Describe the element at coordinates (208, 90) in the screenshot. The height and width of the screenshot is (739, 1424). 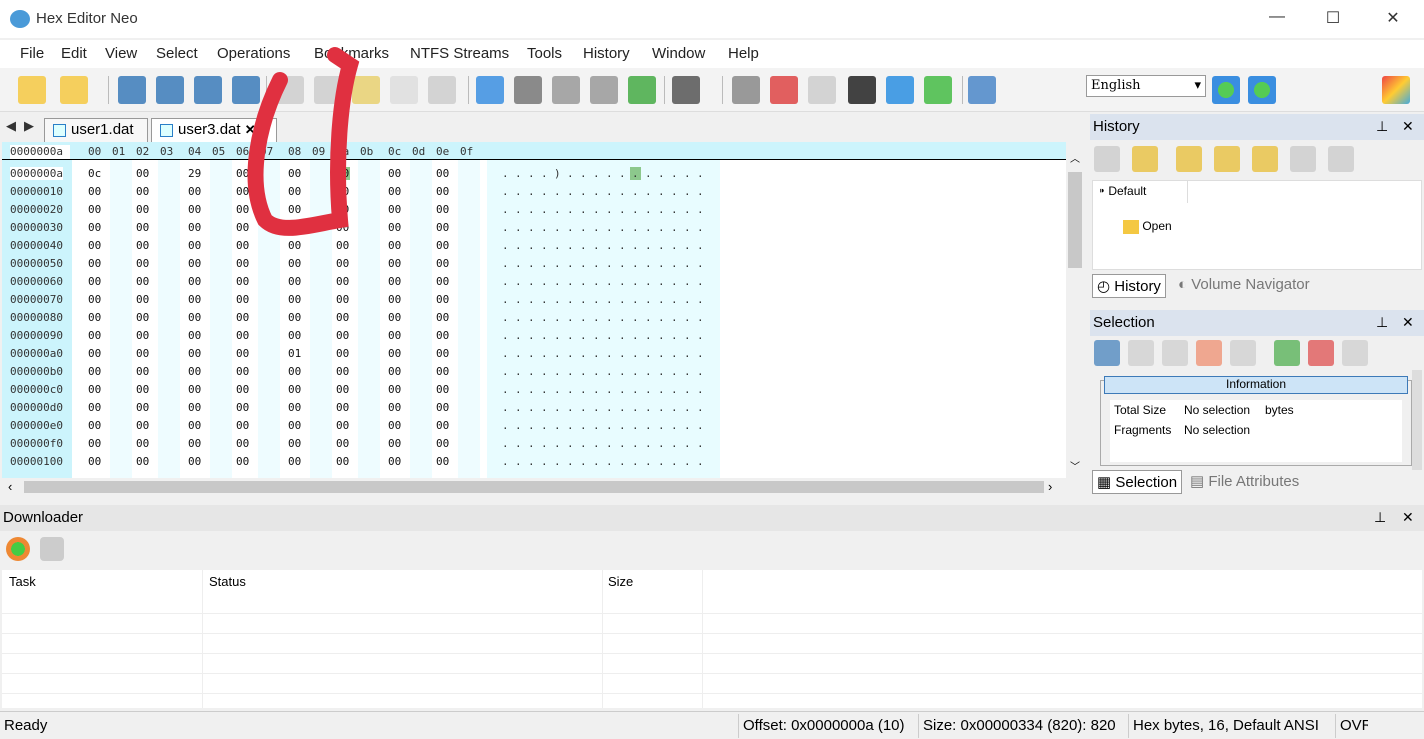
I see `save-all-icon` at that location.